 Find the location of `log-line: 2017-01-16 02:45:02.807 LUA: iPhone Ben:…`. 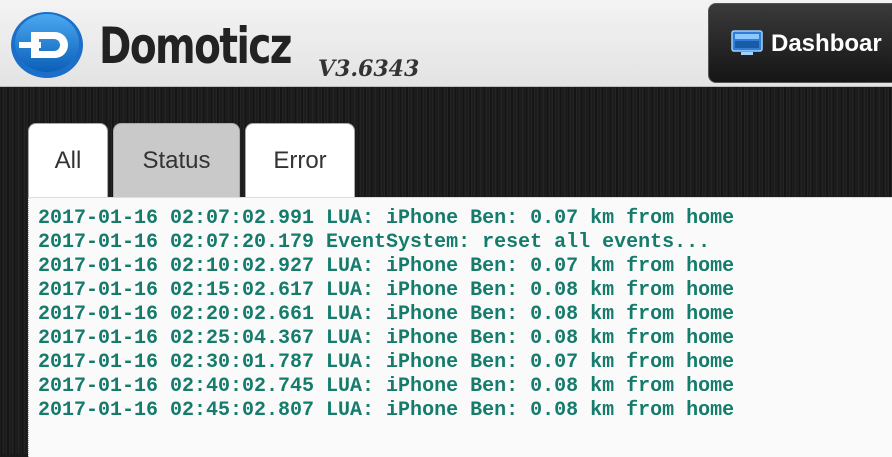

log-line: 2017-01-16 02:45:02.807 LUA: iPhone Ben:… is located at coordinates (386, 410).